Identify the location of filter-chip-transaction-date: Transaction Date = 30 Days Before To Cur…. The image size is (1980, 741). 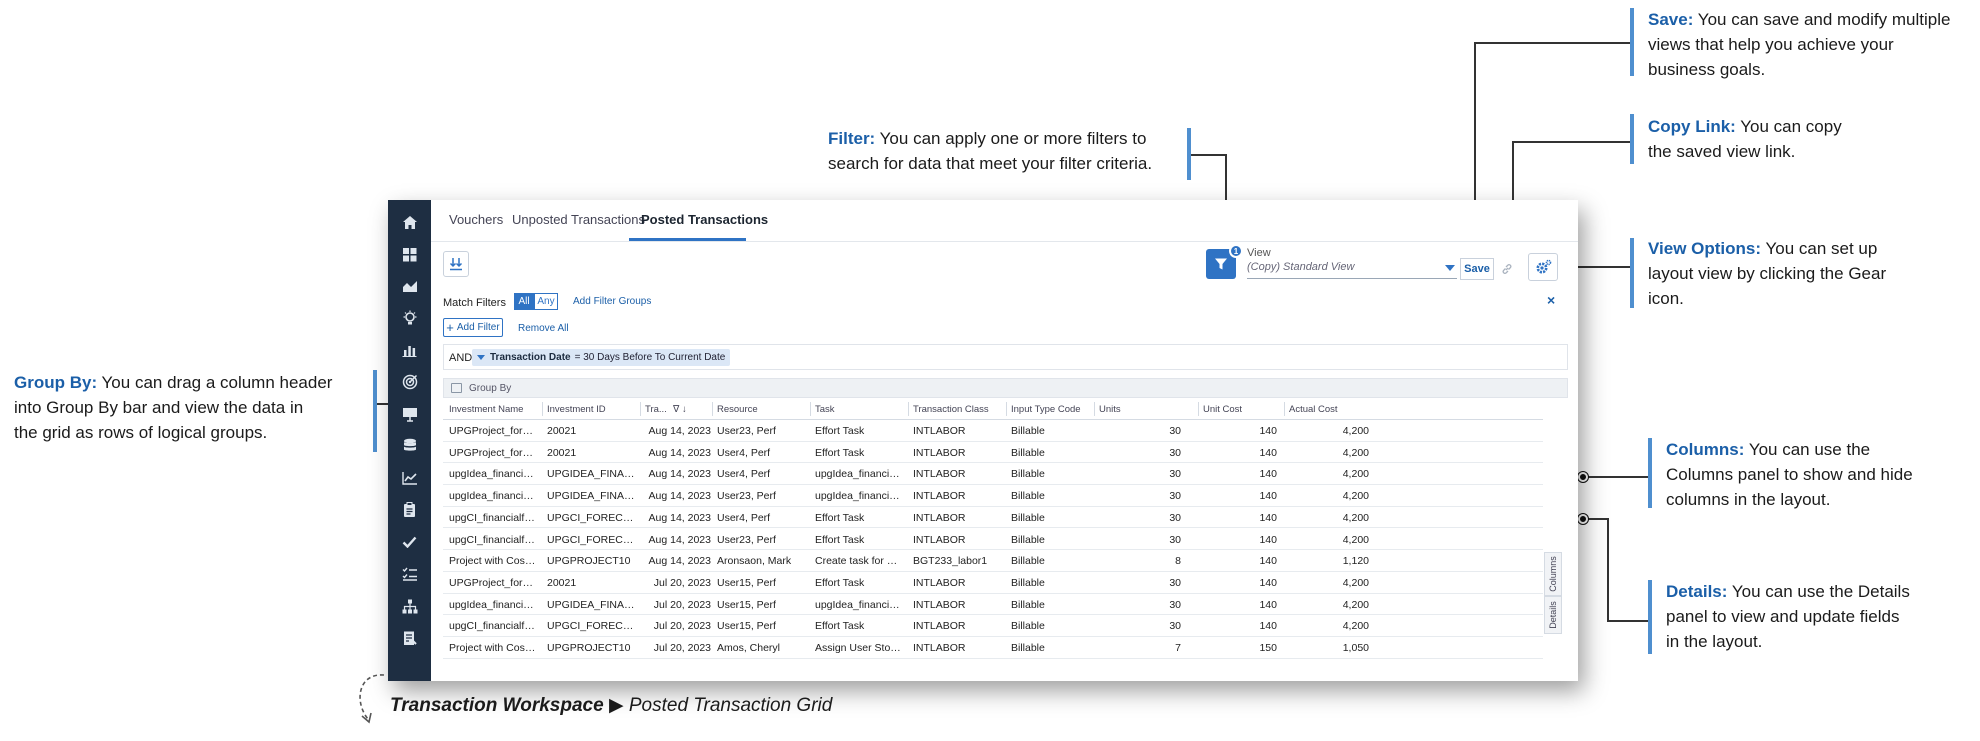
(601, 357).